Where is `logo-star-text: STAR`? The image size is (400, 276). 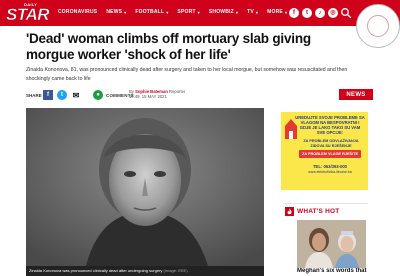 logo-star-text: STAR is located at coordinates (28, 14).